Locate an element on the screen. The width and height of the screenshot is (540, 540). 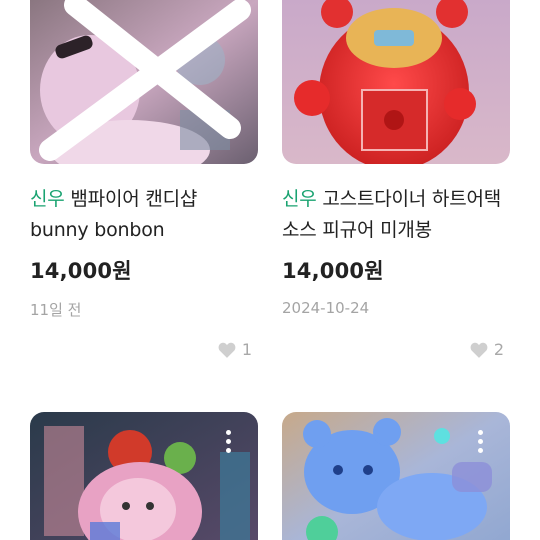
like-count: 2 is located at coordinates (498, 349).